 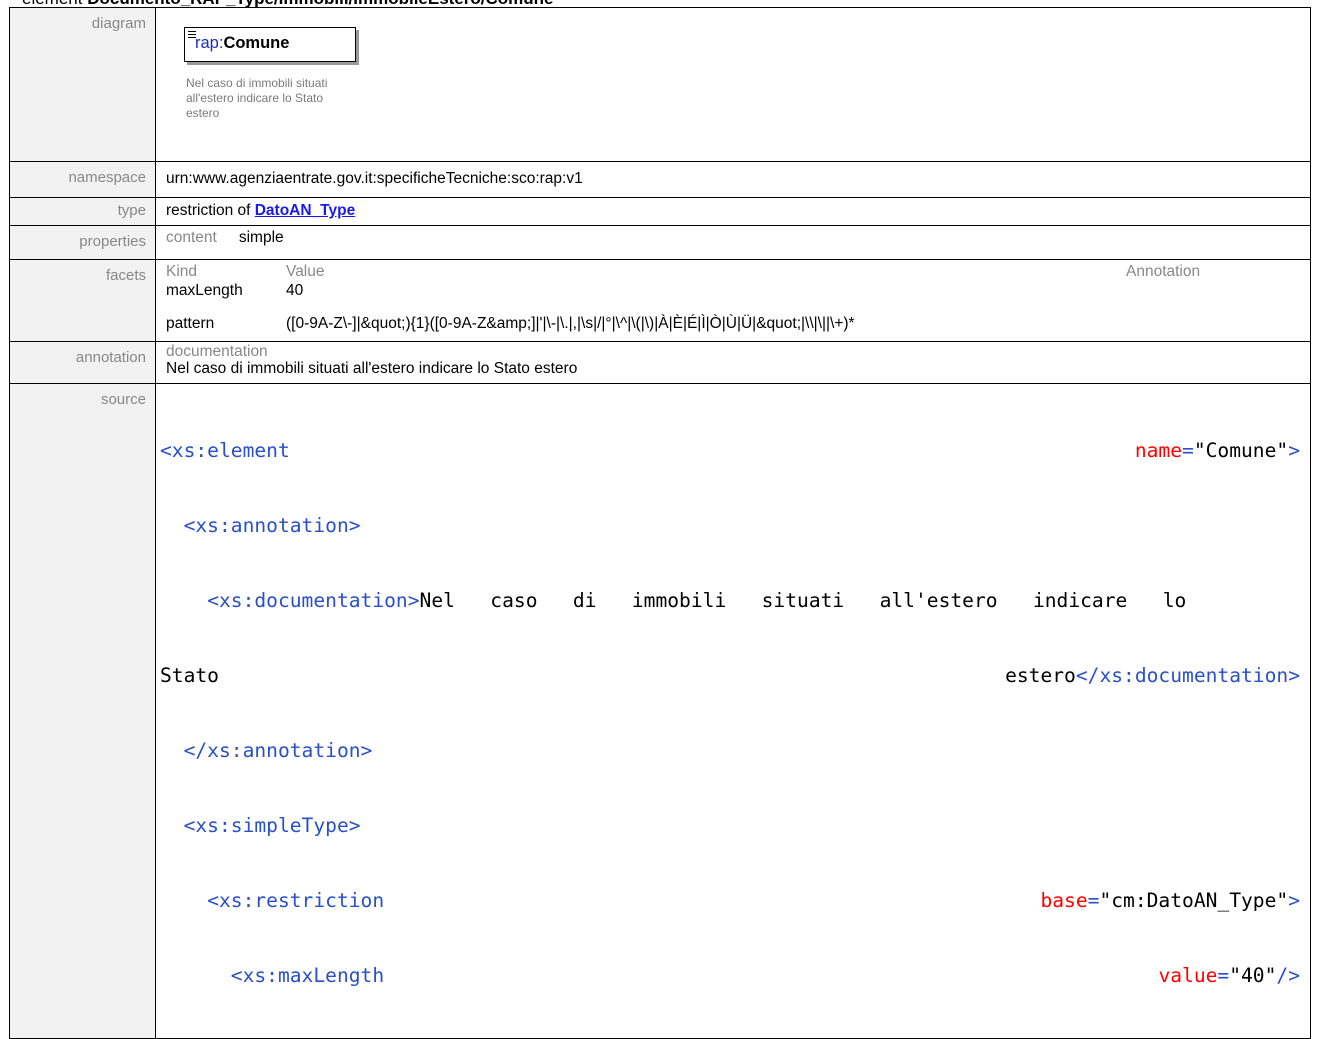 I want to click on type-prefix: restriction of, so click(x=210, y=210).